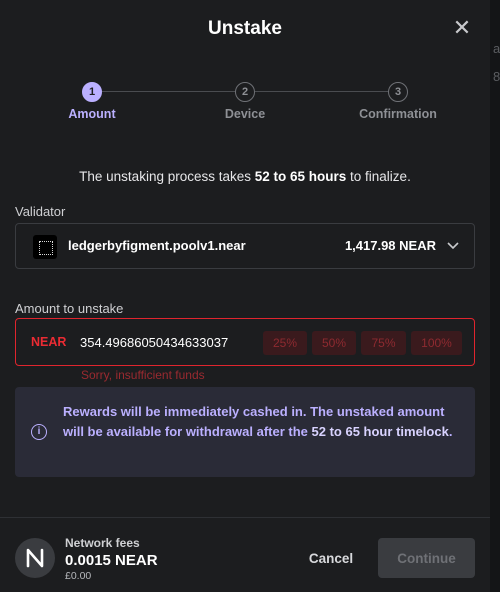 The image size is (500, 592). I want to click on chevron-down-icon, so click(453, 246).